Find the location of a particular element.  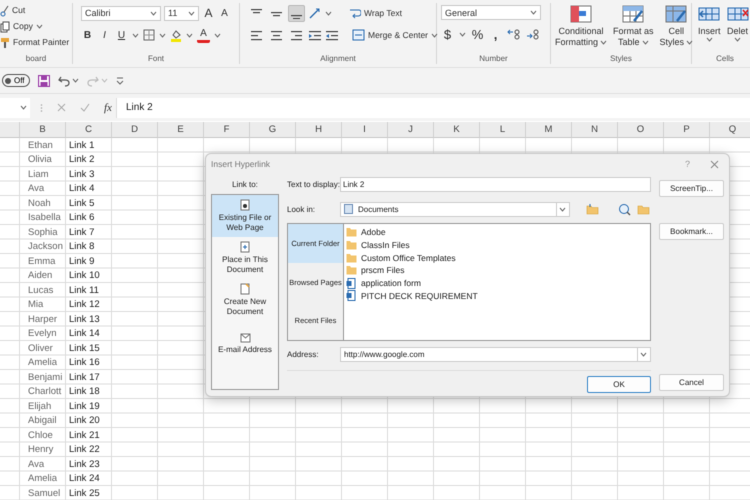

column-header: C is located at coordinates (89, 130).